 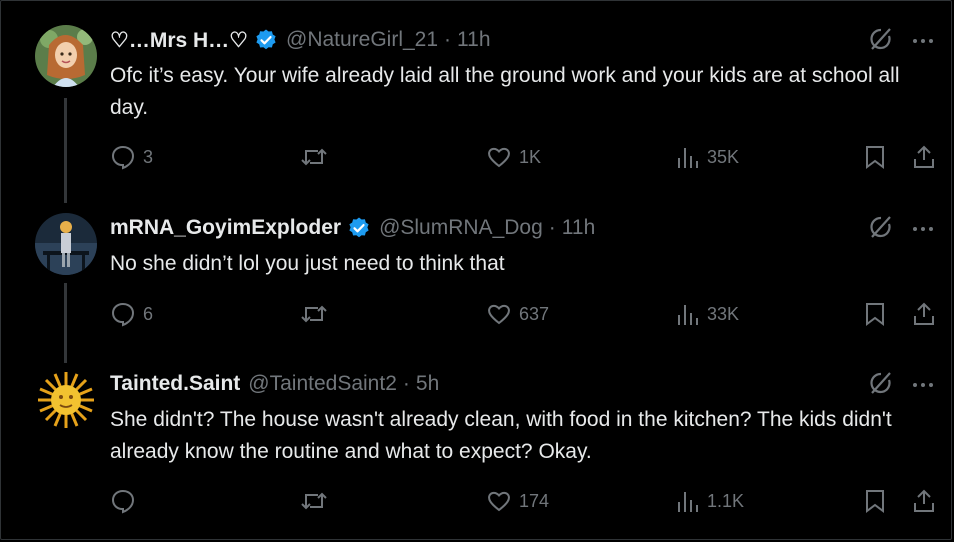 What do you see at coordinates (477, 159) in the screenshot?
I see `tweet-actions: 3 1K 35K` at bounding box center [477, 159].